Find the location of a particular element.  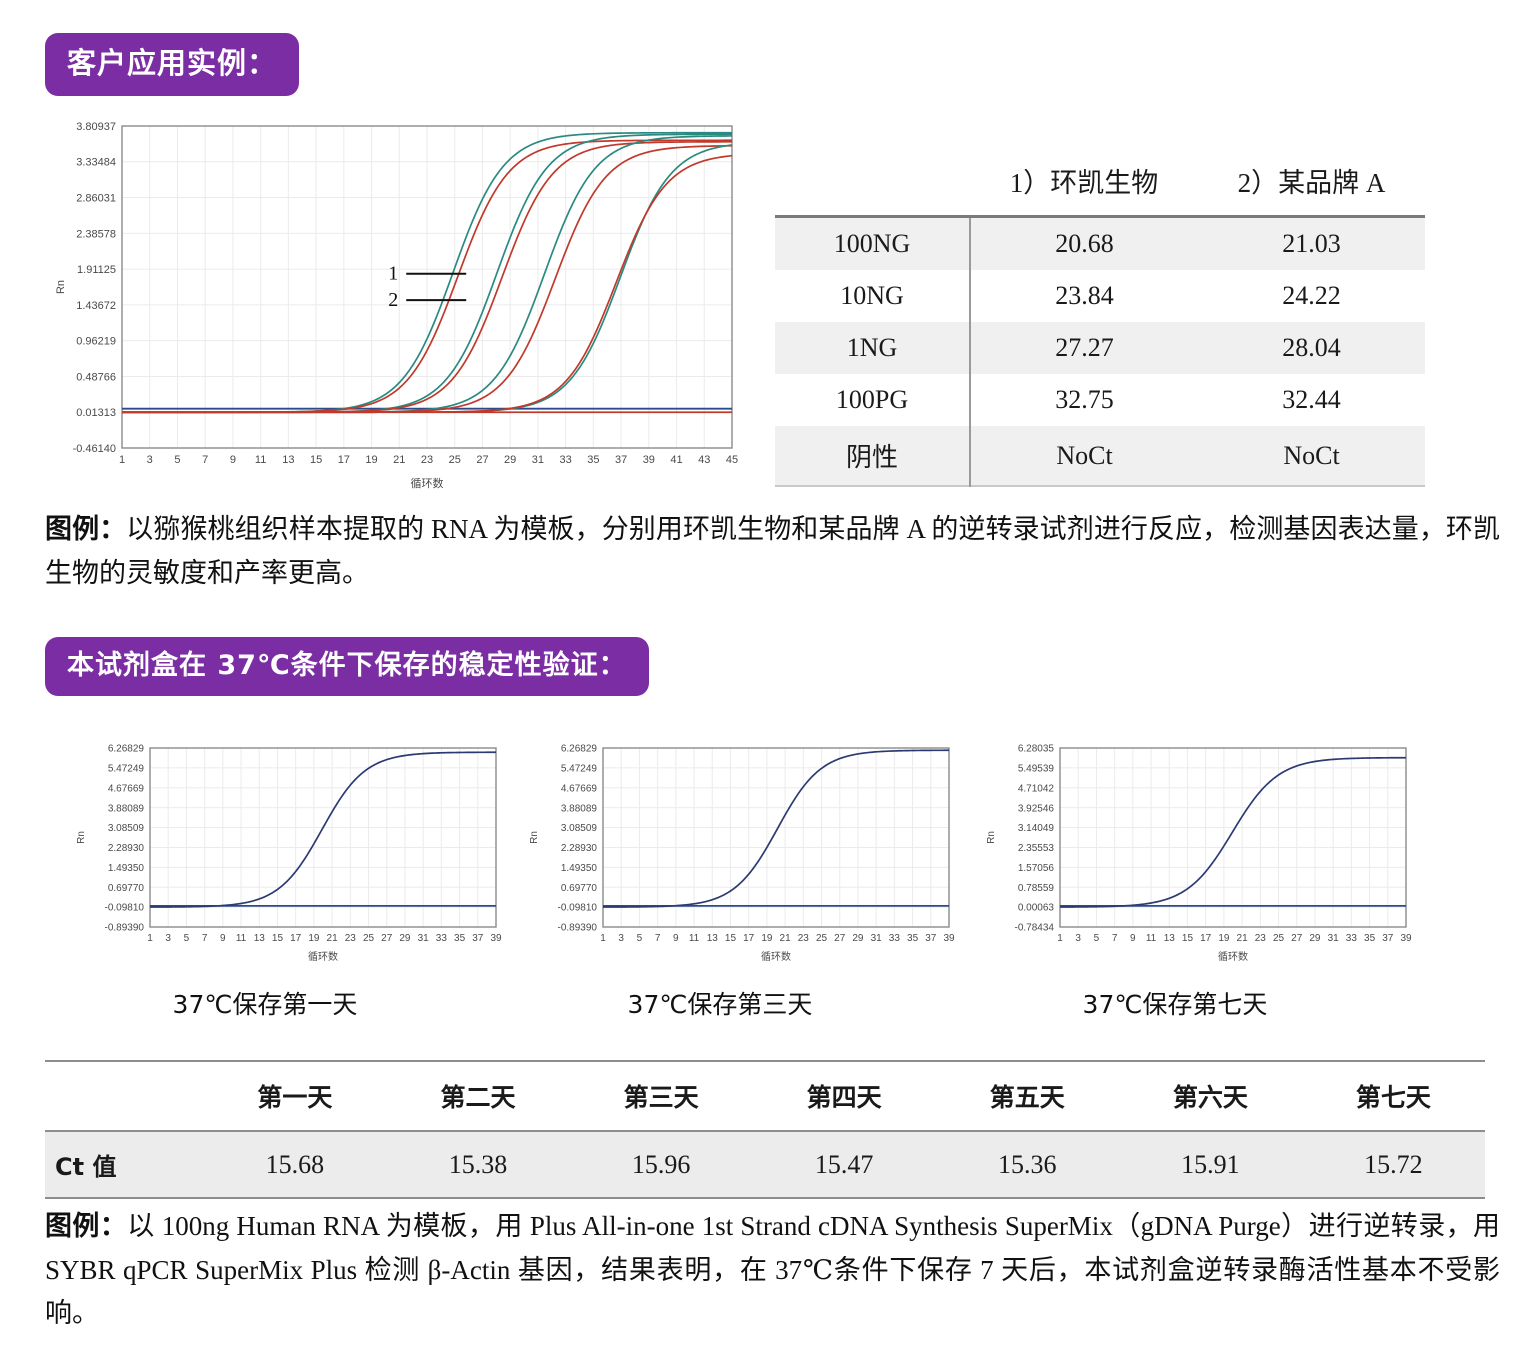

ct-value-cell: 15.96 is located at coordinates (661, 1164).